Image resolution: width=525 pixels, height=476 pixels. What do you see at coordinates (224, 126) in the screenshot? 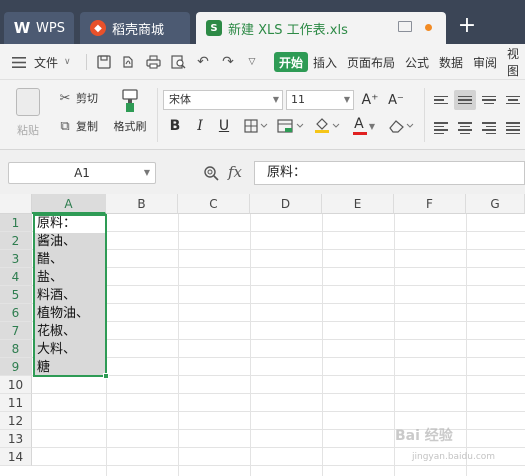
I see `underline-button: U` at bounding box center [224, 126].